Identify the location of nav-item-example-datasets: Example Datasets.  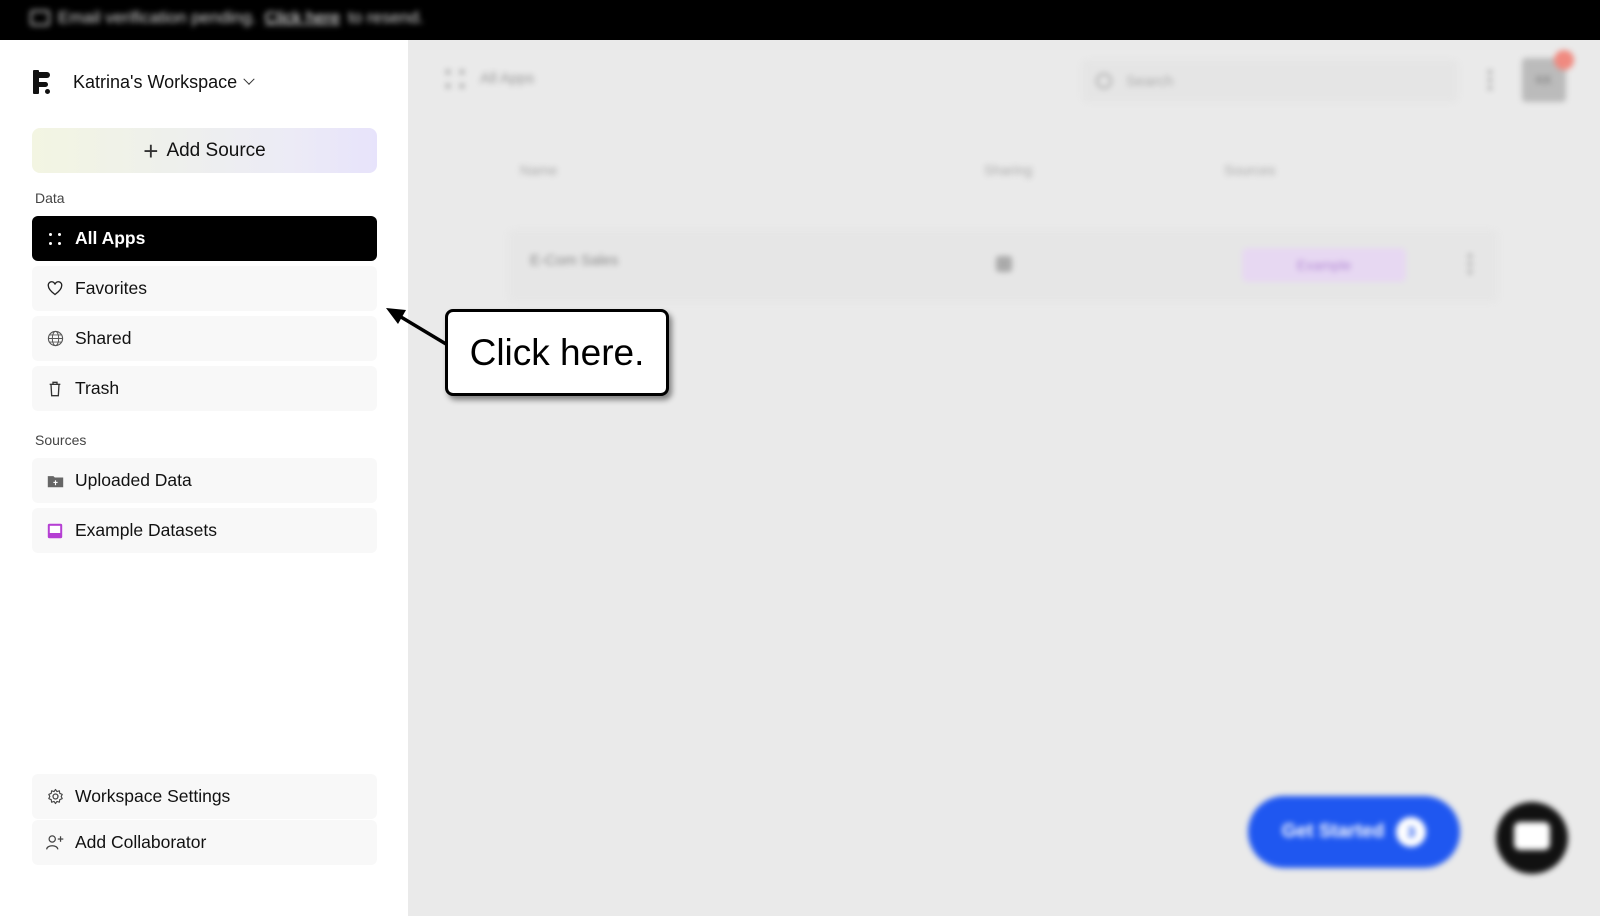
(204, 530).